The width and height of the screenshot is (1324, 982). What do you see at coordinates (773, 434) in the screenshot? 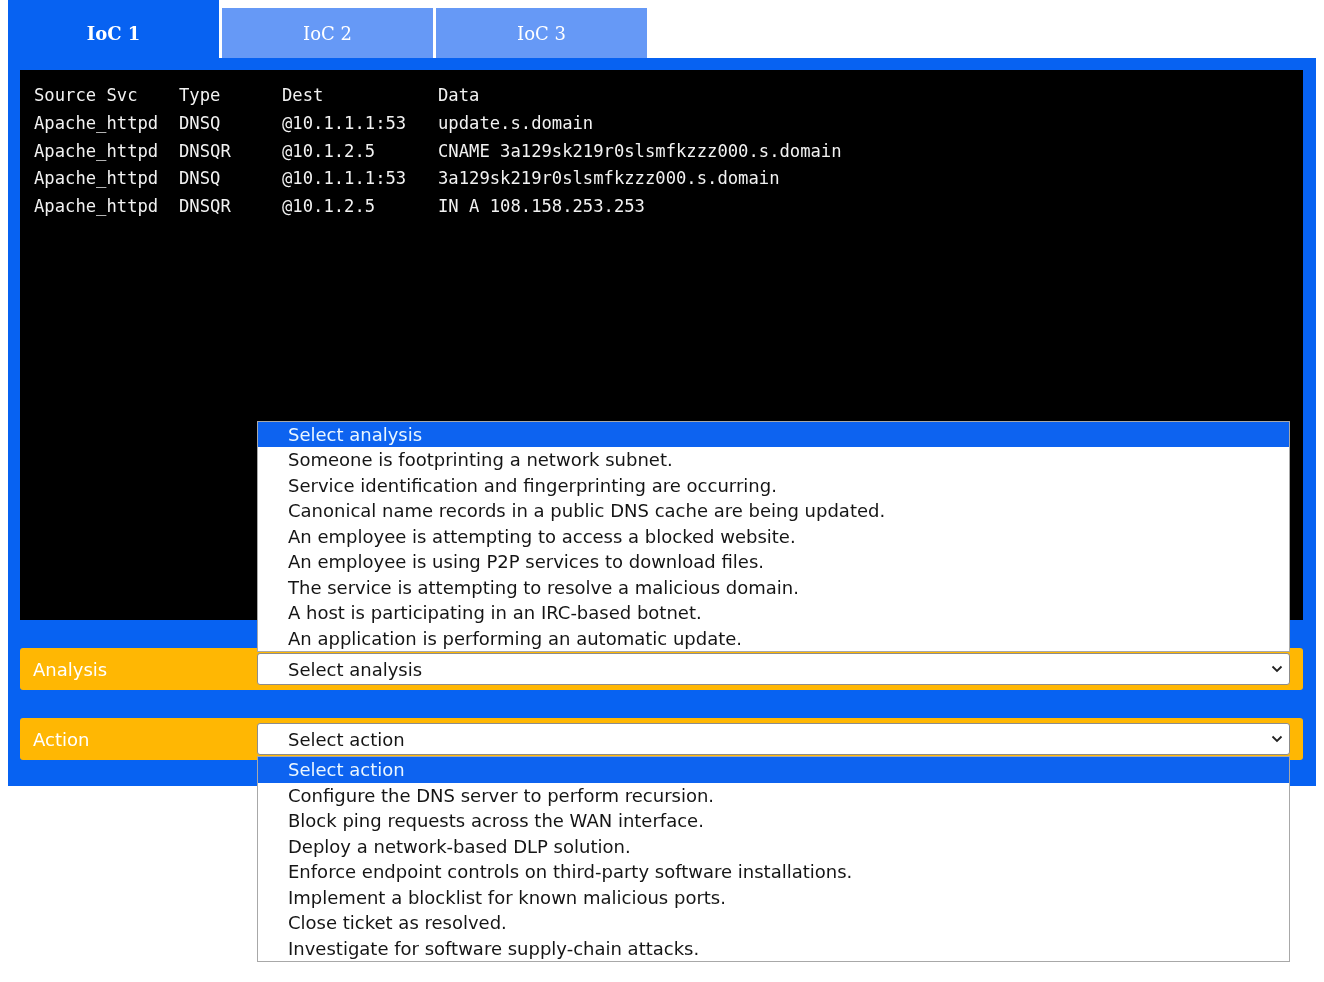
I see `dropdown-option: Select analysis` at bounding box center [773, 434].